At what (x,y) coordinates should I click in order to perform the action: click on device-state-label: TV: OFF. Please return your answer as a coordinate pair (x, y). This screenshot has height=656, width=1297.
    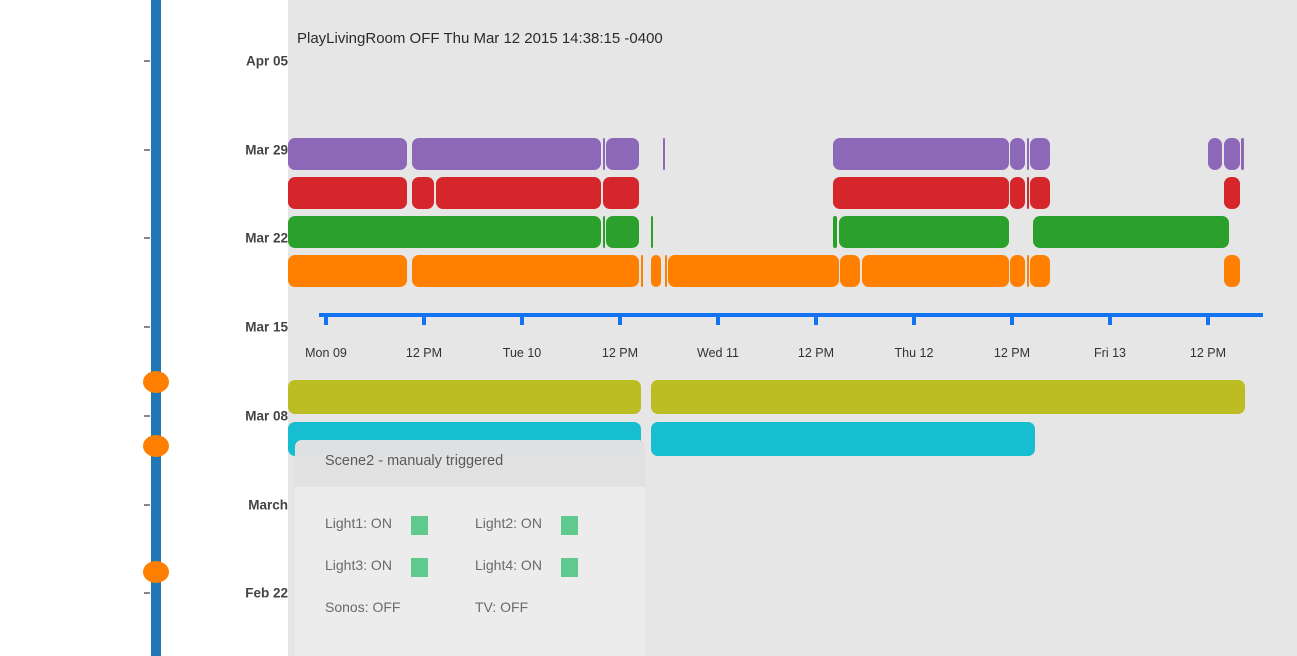
    Looking at the image, I should click on (502, 607).